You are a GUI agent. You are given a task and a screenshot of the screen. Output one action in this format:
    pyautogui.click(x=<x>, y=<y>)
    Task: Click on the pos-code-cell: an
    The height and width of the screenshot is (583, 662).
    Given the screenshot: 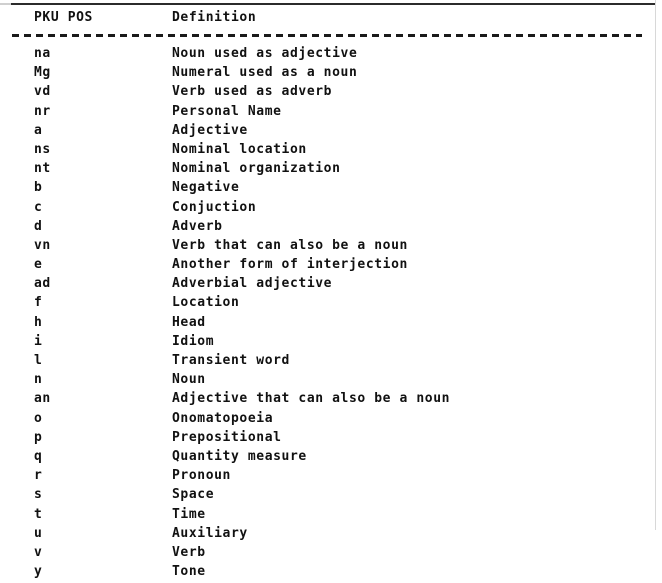 What is the action you would take?
    pyautogui.click(x=42, y=399)
    